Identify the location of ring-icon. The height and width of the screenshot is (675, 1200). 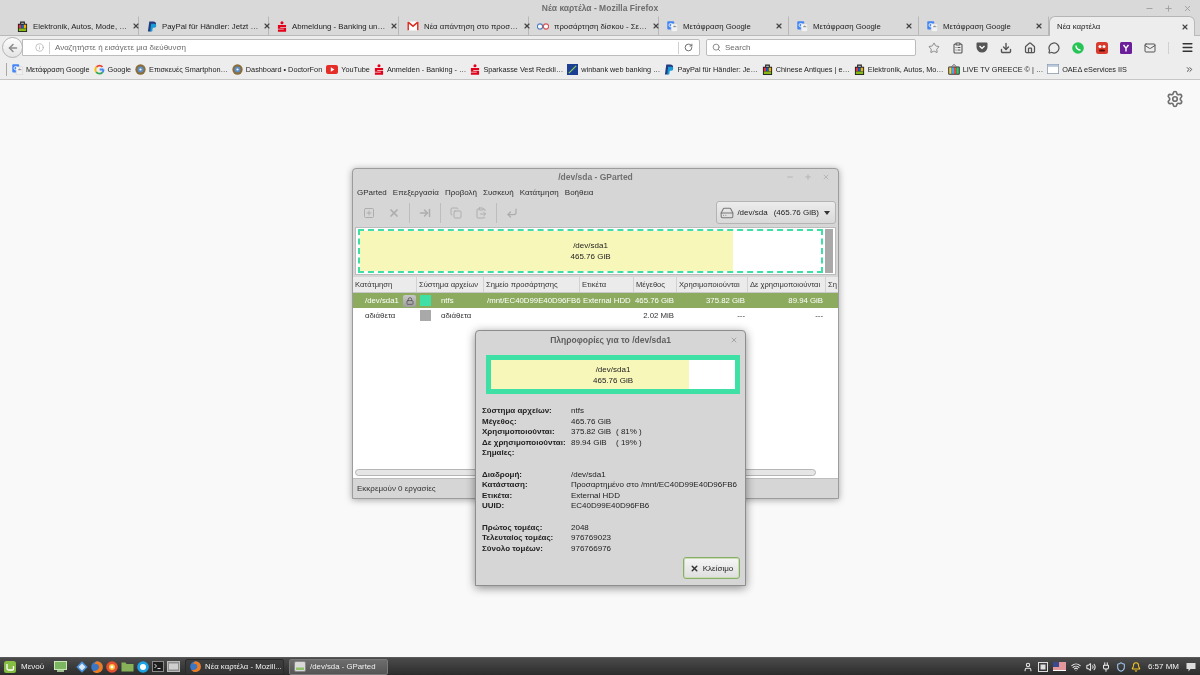
(112, 666).